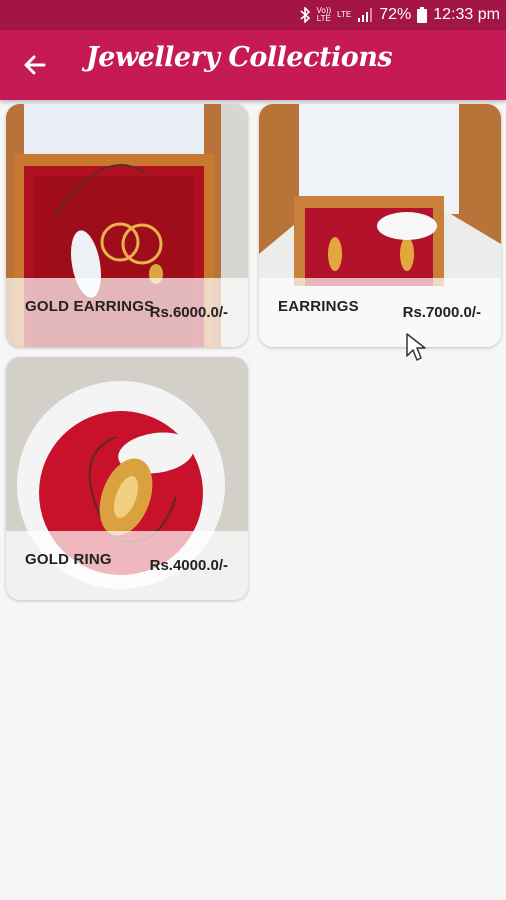 The width and height of the screenshot is (506, 900). What do you see at coordinates (253, 15) in the screenshot?
I see `status-bar: Vo)) LTE LTE 72% 12:33 pm` at bounding box center [253, 15].